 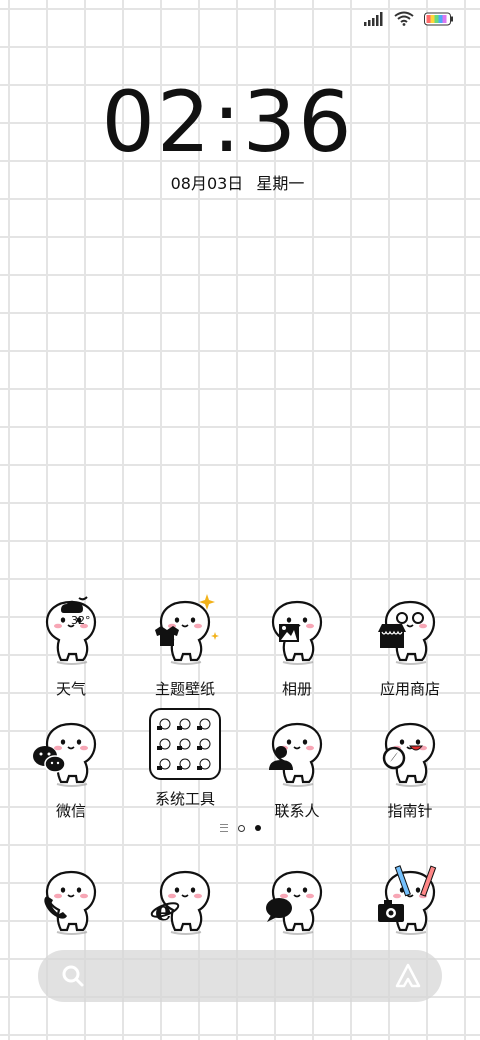 I want to click on app-label: 主题壁纸, so click(x=184, y=689).